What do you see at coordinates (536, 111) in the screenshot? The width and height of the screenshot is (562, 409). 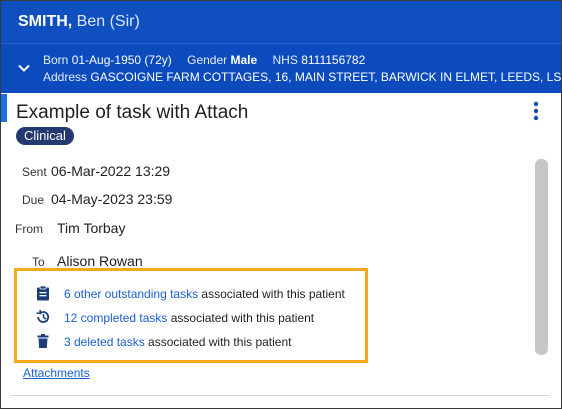 I see `more-options-icon` at bounding box center [536, 111].